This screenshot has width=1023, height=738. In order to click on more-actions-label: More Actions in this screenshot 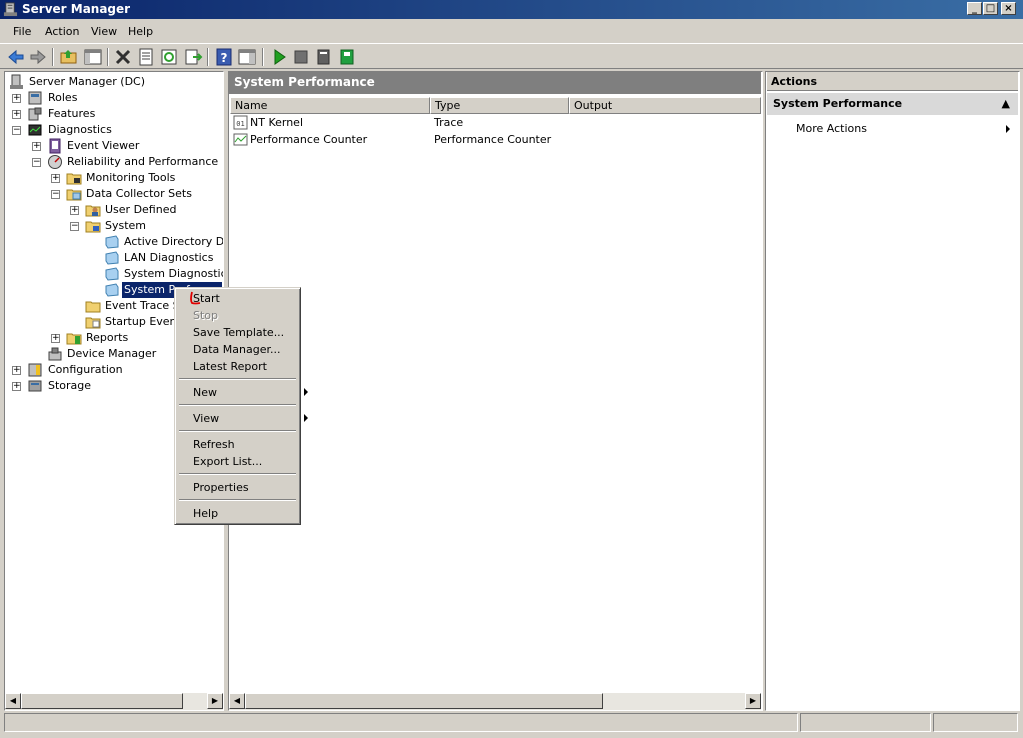, I will do `click(831, 128)`.